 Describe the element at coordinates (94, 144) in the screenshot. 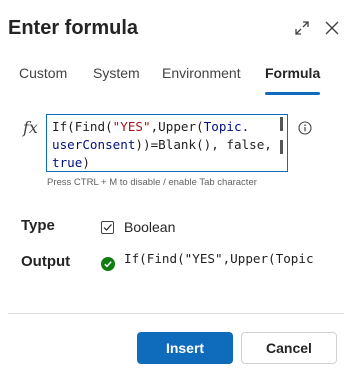

I see `formula-identifier-token: userConsent` at that location.